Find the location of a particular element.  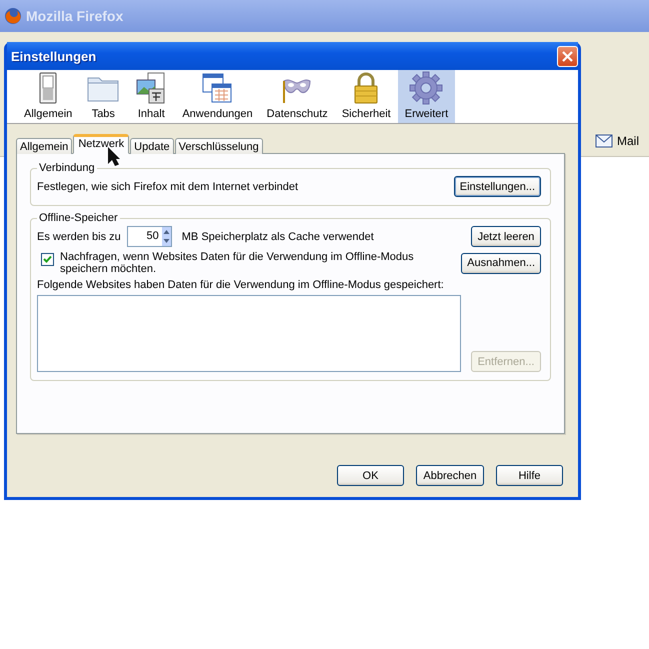

group-title: Verbindung is located at coordinates (67, 168).